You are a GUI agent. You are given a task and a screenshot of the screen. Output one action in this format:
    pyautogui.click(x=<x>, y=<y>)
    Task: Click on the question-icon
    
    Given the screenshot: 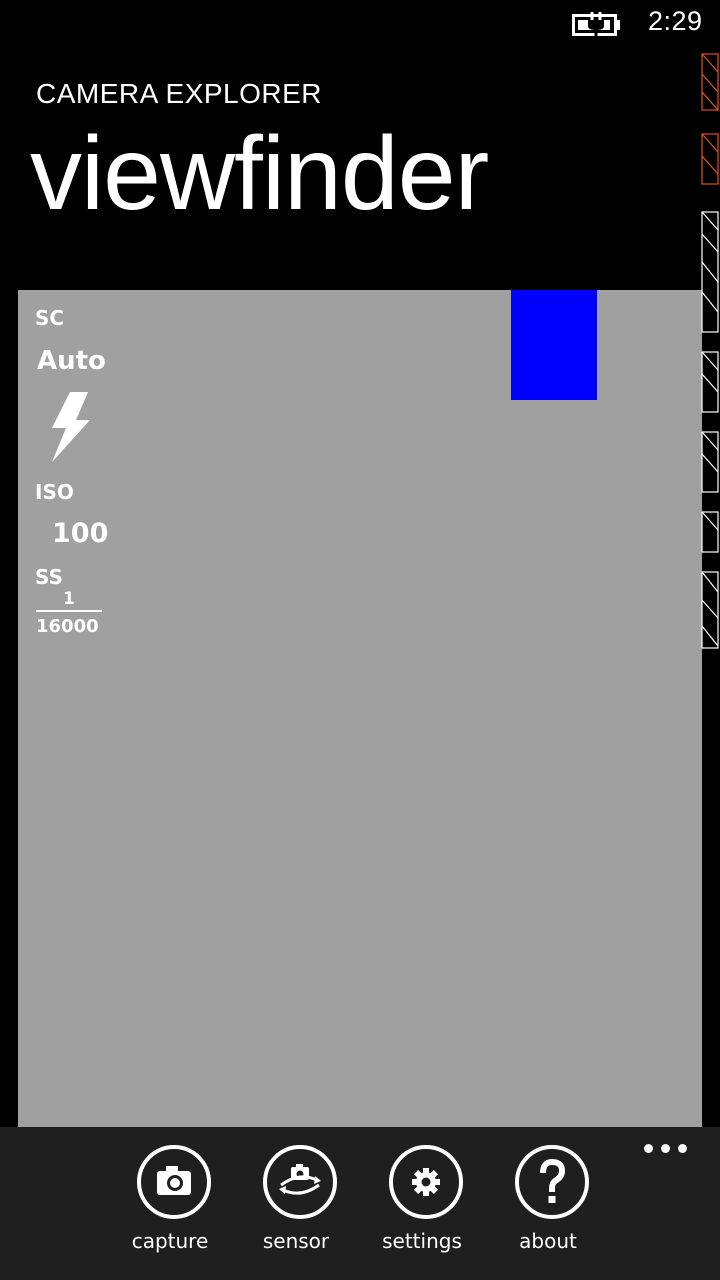 What is the action you would take?
    pyautogui.click(x=552, y=1182)
    